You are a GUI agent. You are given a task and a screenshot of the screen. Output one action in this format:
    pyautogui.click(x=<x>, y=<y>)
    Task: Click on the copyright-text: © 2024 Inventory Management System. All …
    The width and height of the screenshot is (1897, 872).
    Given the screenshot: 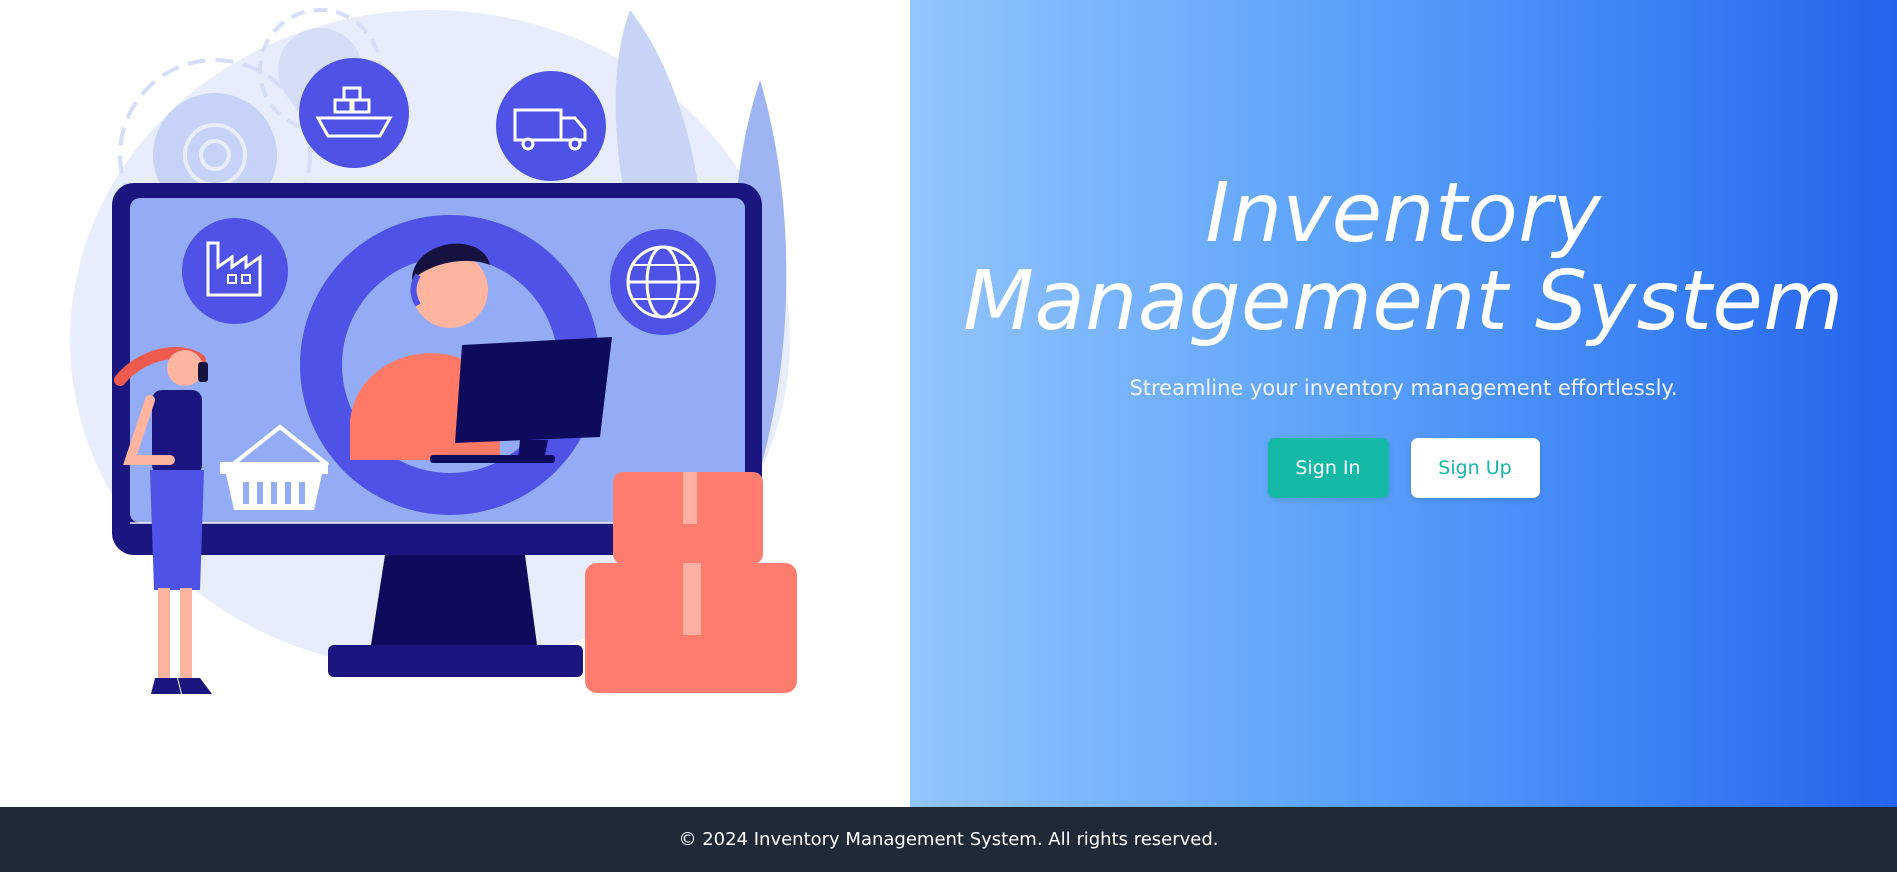 What is the action you would take?
    pyautogui.click(x=948, y=839)
    